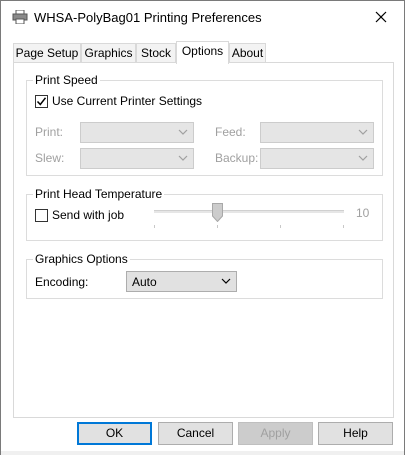 The image size is (405, 455). What do you see at coordinates (127, 101) in the screenshot?
I see `use-current-settings-label: Use Current Printer Settings` at bounding box center [127, 101].